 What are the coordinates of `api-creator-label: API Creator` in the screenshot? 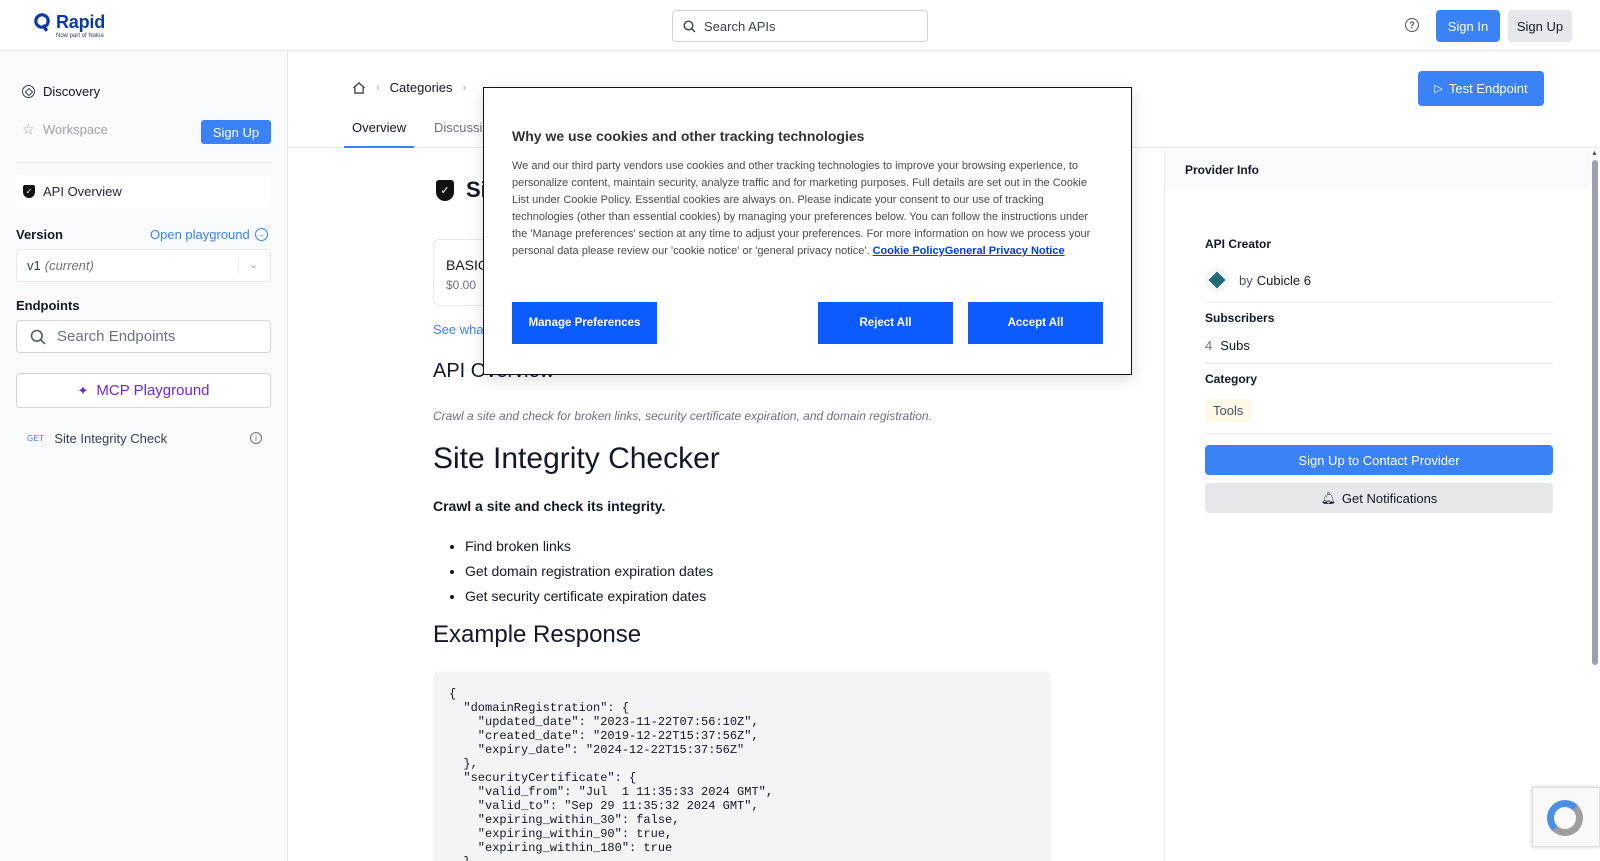 It's located at (1238, 244).